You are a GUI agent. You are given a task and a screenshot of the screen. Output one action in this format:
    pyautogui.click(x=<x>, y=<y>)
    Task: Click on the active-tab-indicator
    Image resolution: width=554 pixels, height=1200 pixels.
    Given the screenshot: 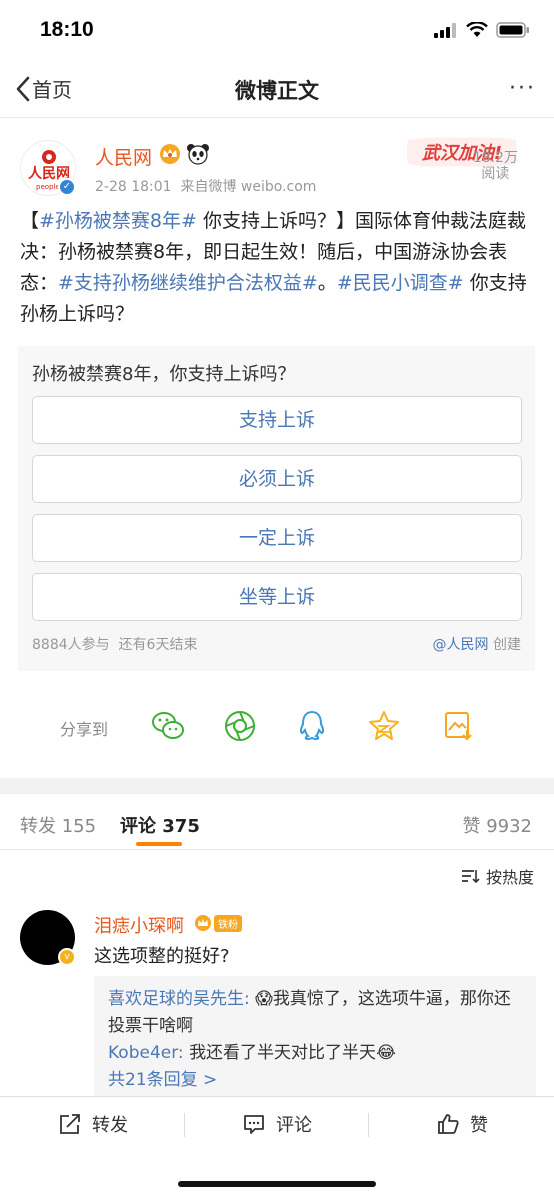 What is the action you would take?
    pyautogui.click(x=159, y=844)
    